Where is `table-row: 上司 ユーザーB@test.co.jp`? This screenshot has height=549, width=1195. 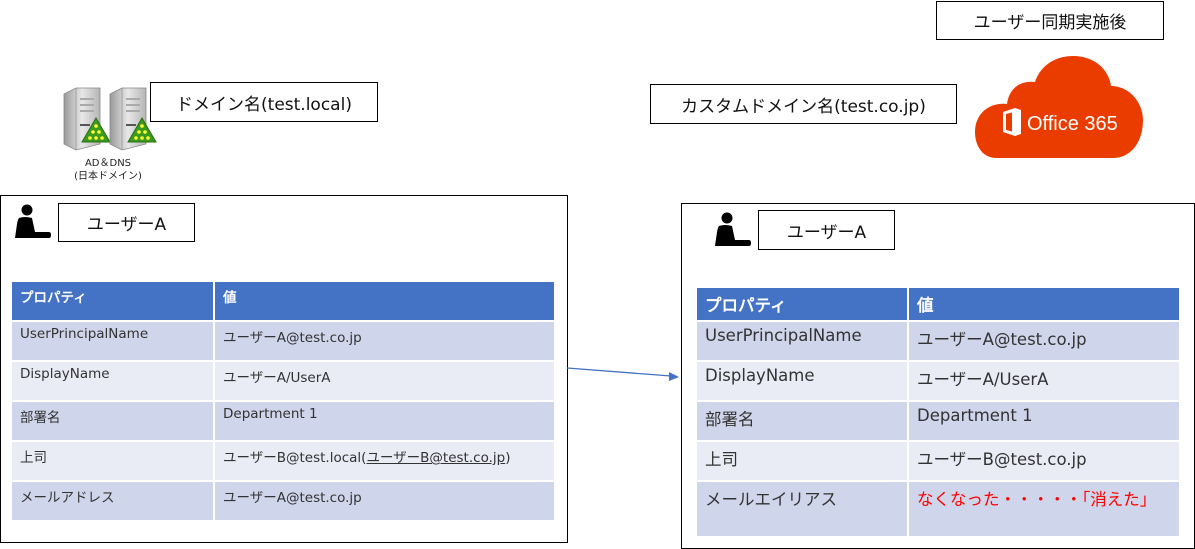
table-row: 上司 ユーザーB@test.co.jp is located at coordinates (938, 461).